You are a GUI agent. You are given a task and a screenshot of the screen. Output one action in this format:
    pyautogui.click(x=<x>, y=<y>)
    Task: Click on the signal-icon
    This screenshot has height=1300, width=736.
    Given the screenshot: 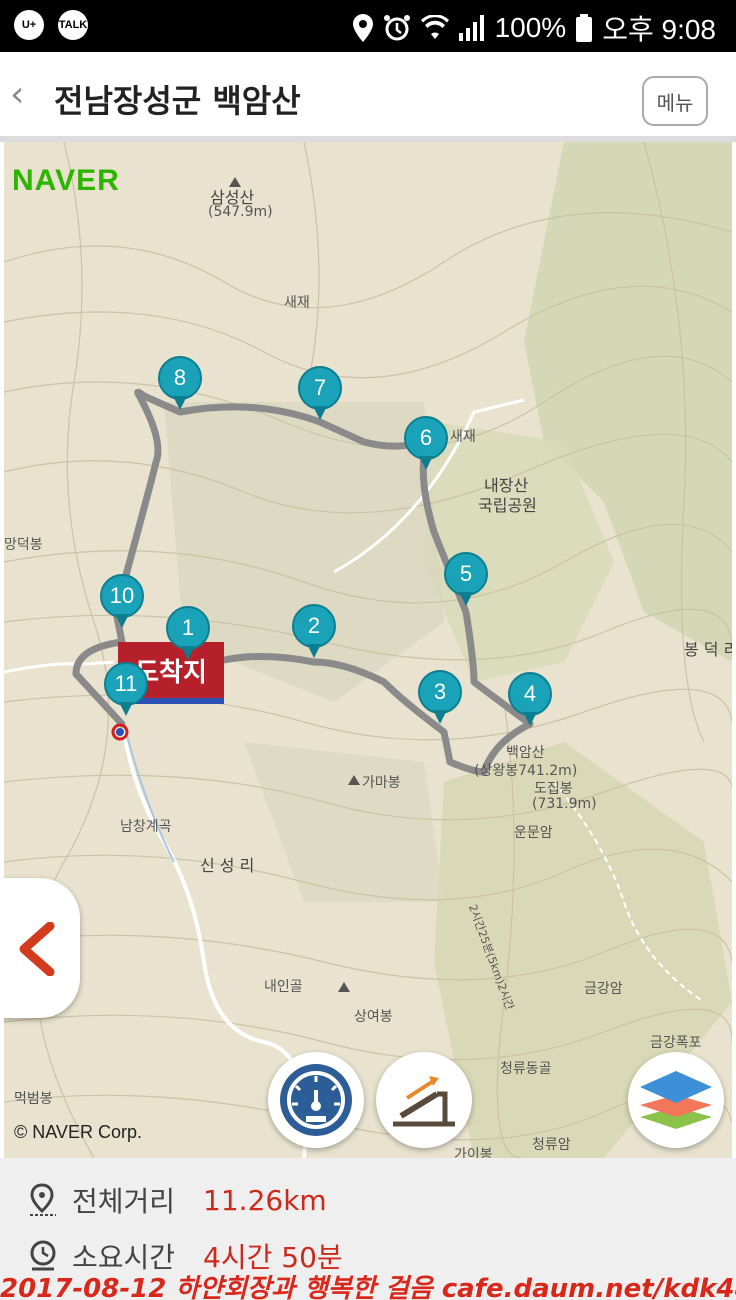 What is the action you would take?
    pyautogui.click(x=471, y=28)
    